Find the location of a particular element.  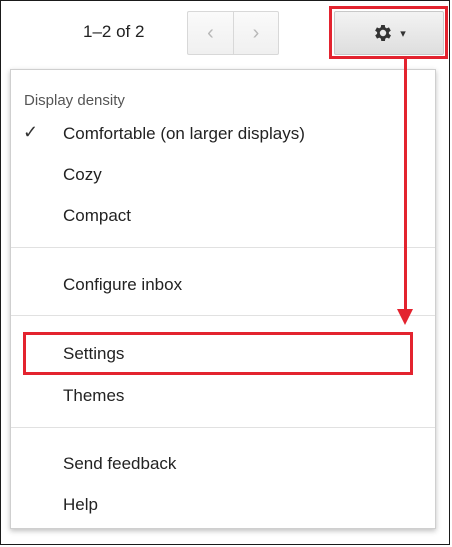

annotation-arrow-line is located at coordinates (405, 184).